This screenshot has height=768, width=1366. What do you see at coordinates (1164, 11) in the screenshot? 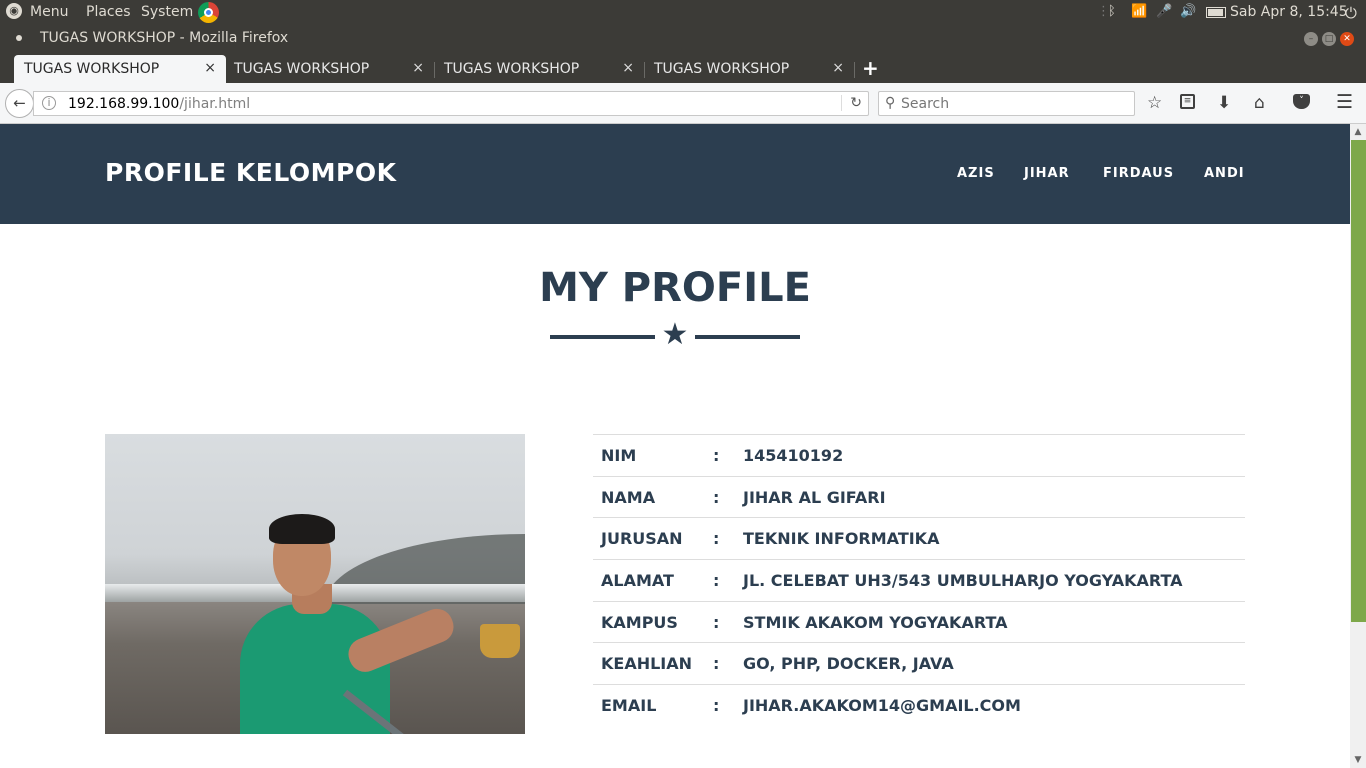
I see `microphone-icon: 🎤` at bounding box center [1164, 11].